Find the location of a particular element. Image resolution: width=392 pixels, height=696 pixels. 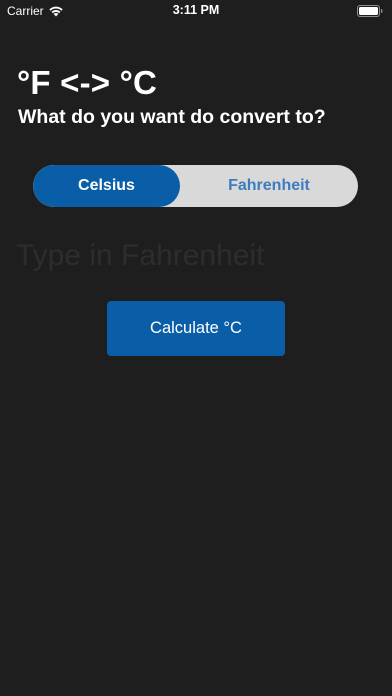

status-bar: Carrier 3:11 PM is located at coordinates (196, 11).